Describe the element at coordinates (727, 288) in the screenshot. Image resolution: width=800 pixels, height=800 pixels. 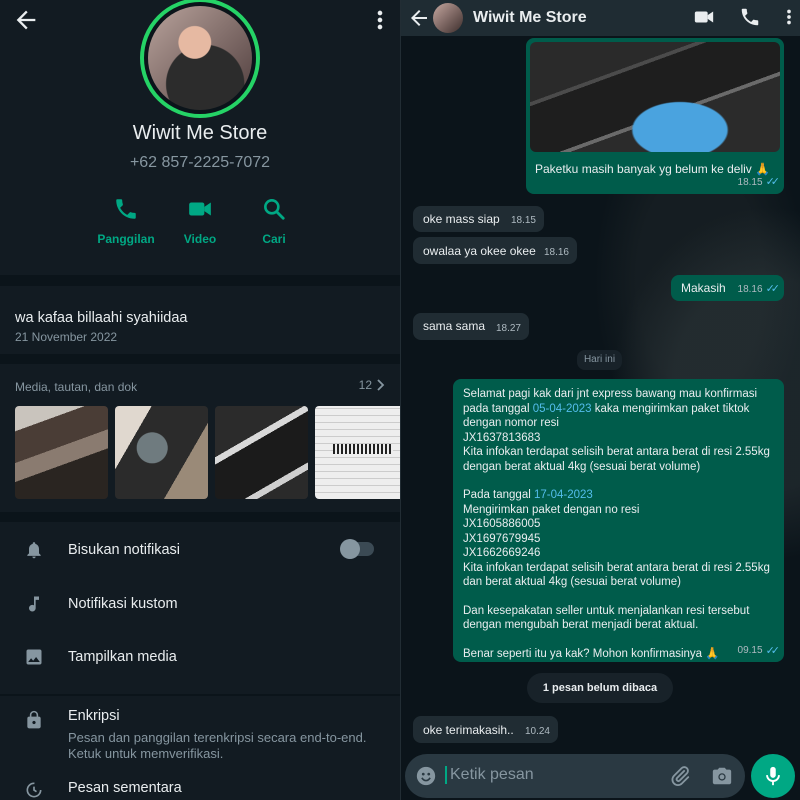
I see `outgoing-message: Makasih 18.16 ✓✓` at that location.